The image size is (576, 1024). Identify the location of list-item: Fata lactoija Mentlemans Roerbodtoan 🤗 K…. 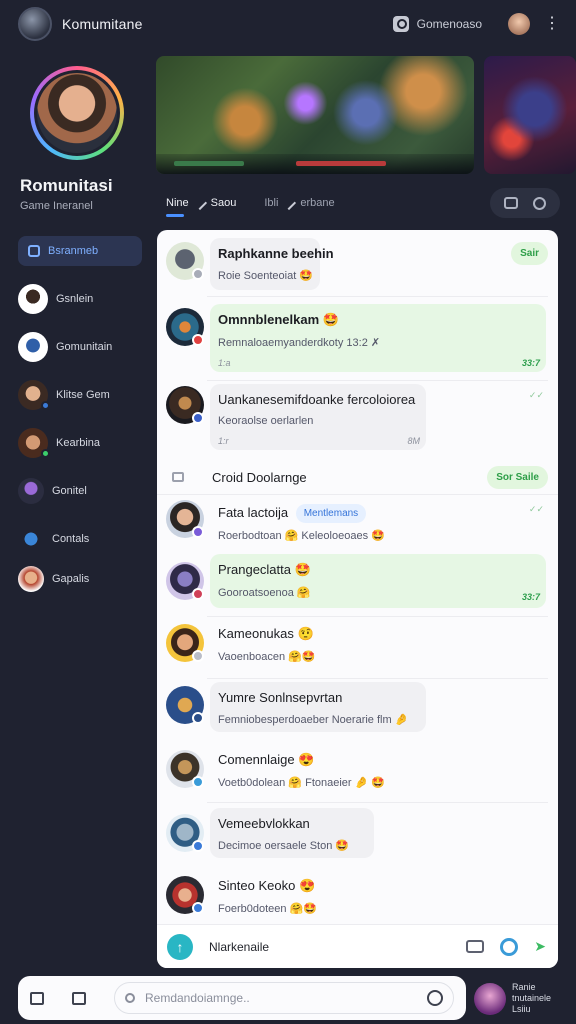
(357, 526).